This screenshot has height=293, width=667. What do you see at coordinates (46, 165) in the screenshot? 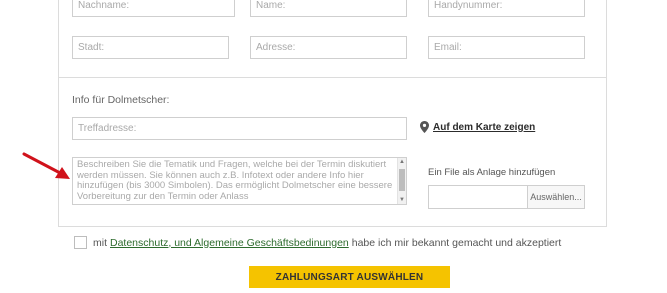
I see `red-arrow-annotation` at bounding box center [46, 165].